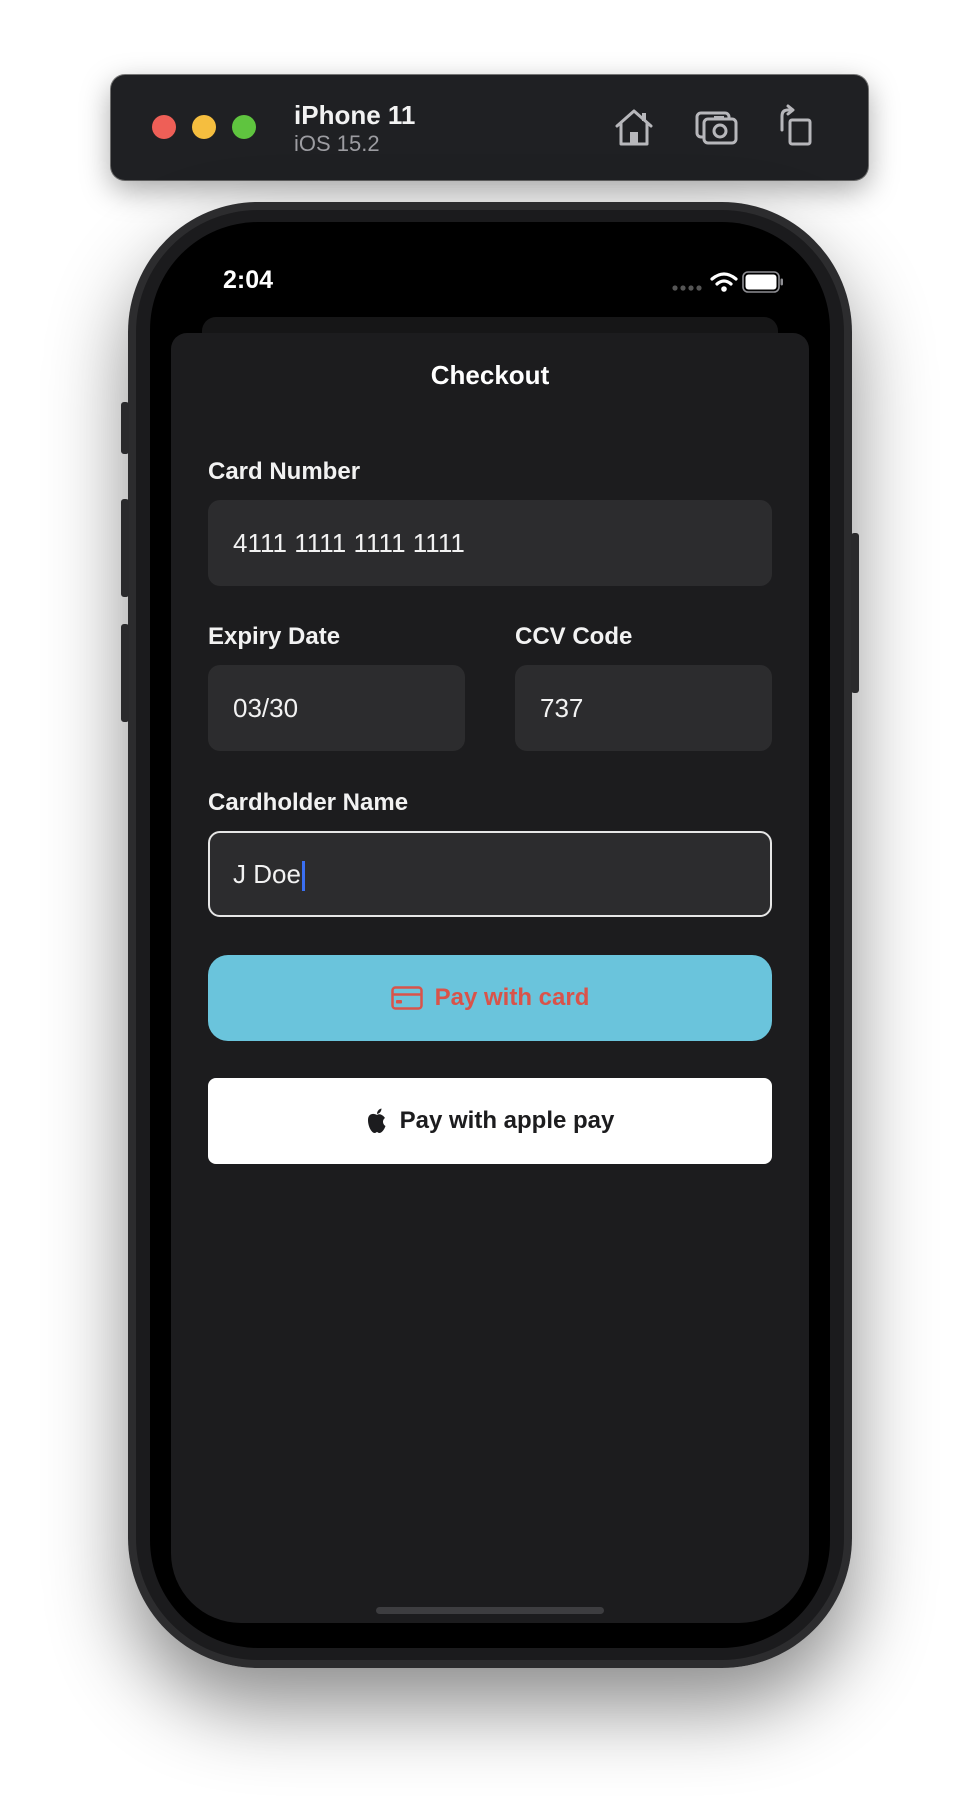  What do you see at coordinates (634, 127) in the screenshot?
I see `home-icon` at bounding box center [634, 127].